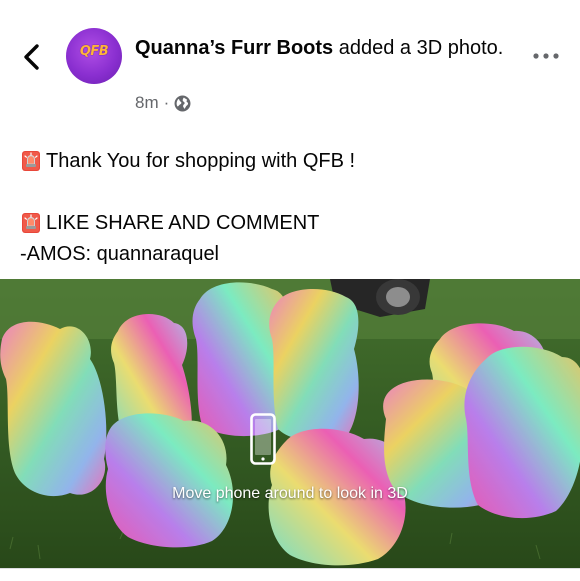  What do you see at coordinates (290, 493) in the screenshot?
I see `3d-hint-text: Move phone around to look in 3D` at bounding box center [290, 493].